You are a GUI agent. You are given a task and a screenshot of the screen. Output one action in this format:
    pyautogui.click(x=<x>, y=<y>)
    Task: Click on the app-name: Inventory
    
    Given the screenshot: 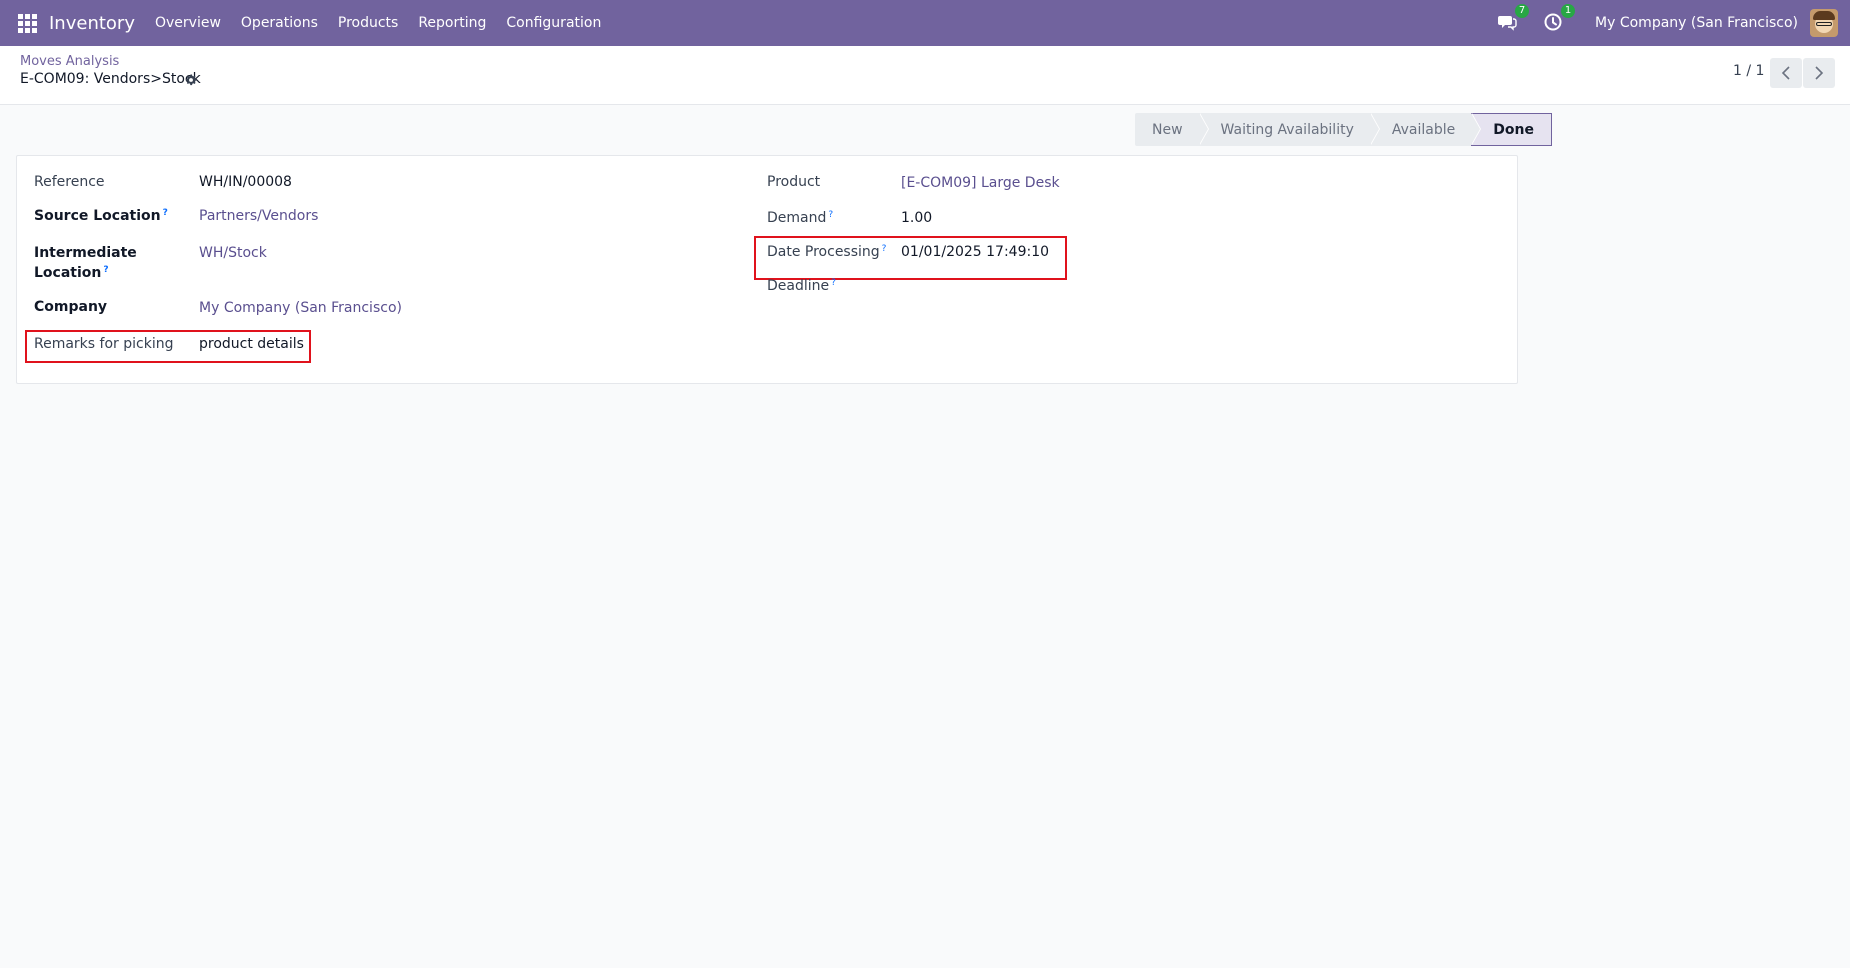 What is the action you would take?
    pyautogui.click(x=92, y=23)
    